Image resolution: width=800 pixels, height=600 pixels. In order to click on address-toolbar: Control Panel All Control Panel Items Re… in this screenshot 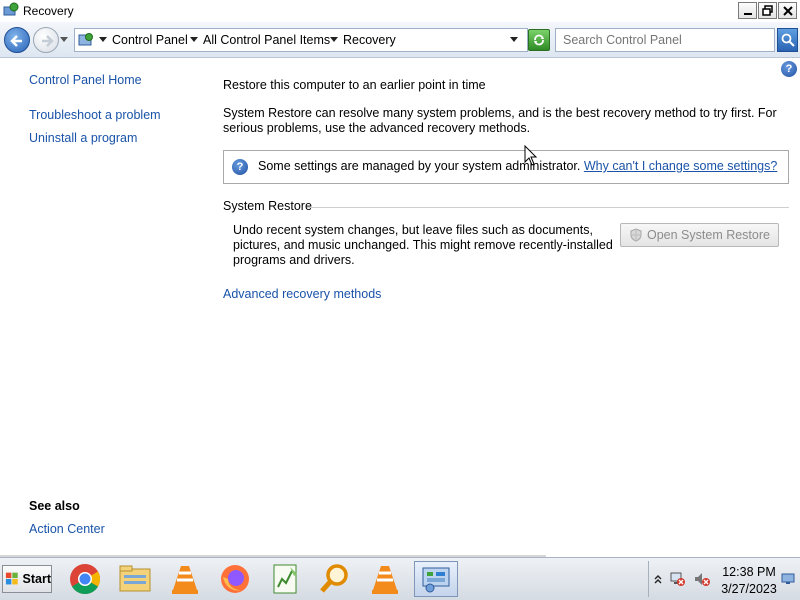, I will do `click(400, 40)`.